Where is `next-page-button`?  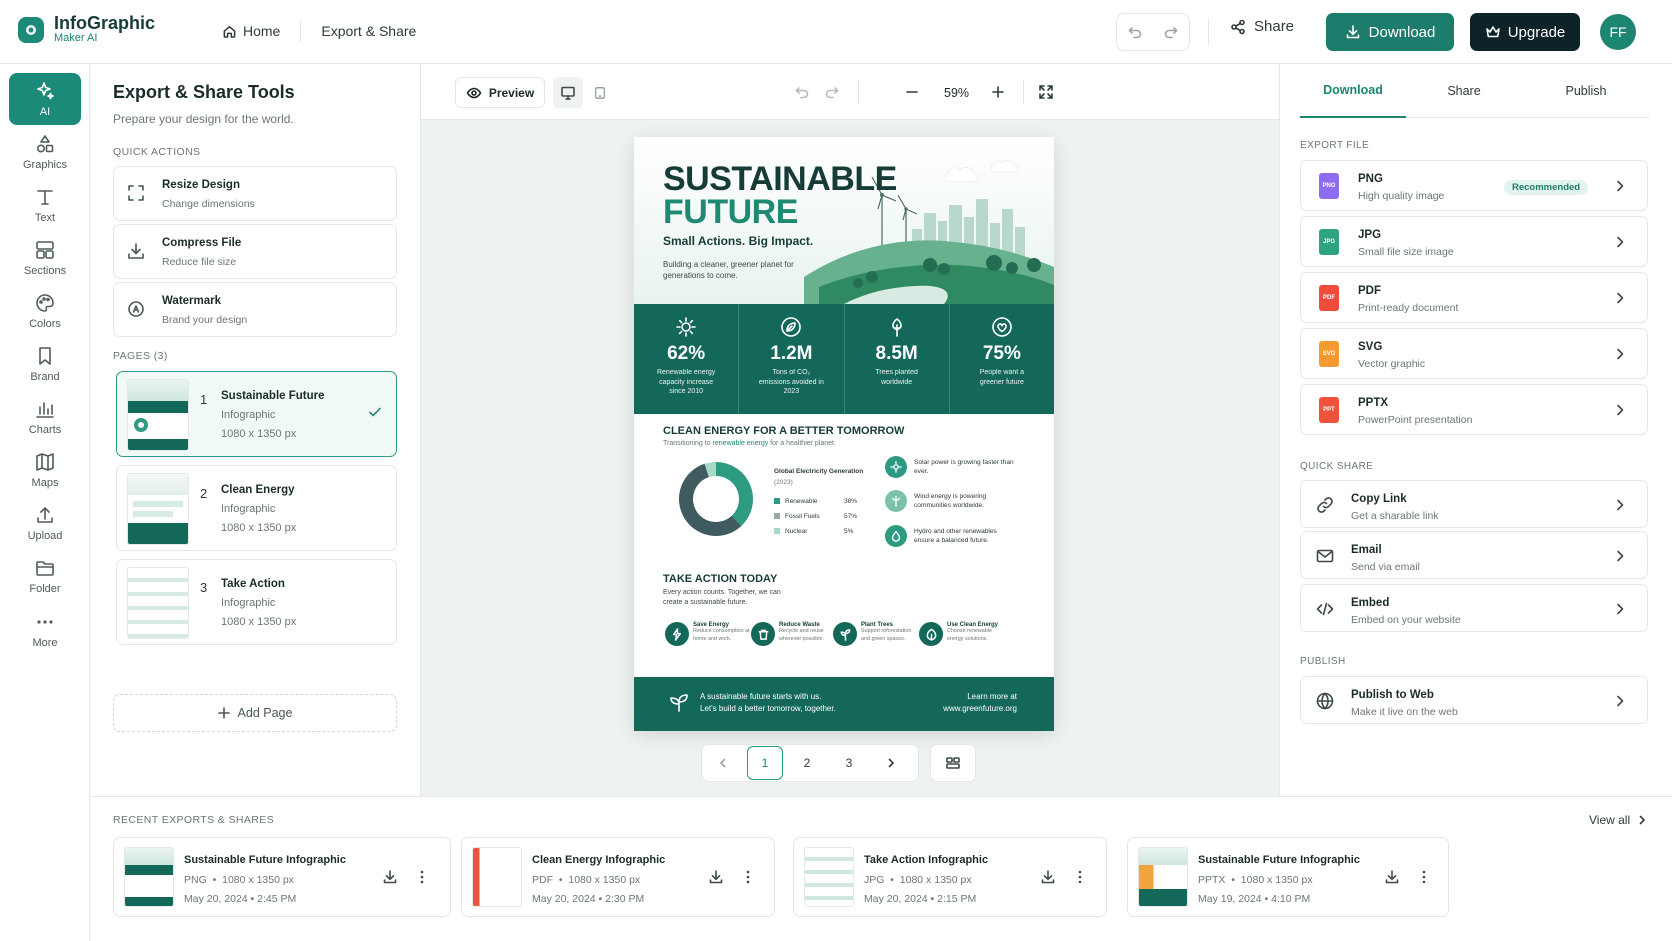
next-page-button is located at coordinates (891, 763).